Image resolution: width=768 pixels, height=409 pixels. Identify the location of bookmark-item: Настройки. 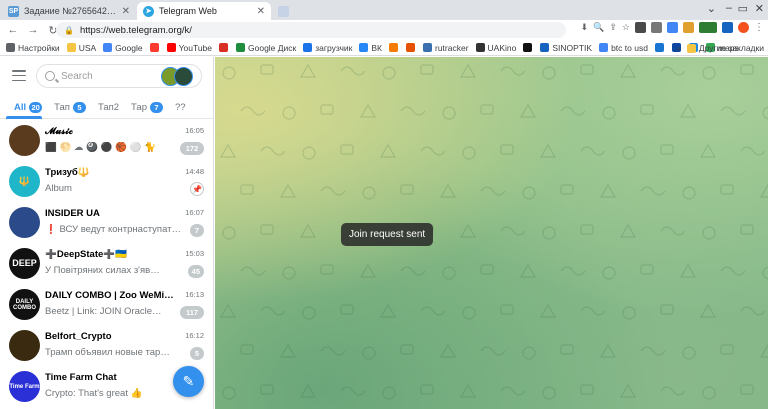
(33, 48).